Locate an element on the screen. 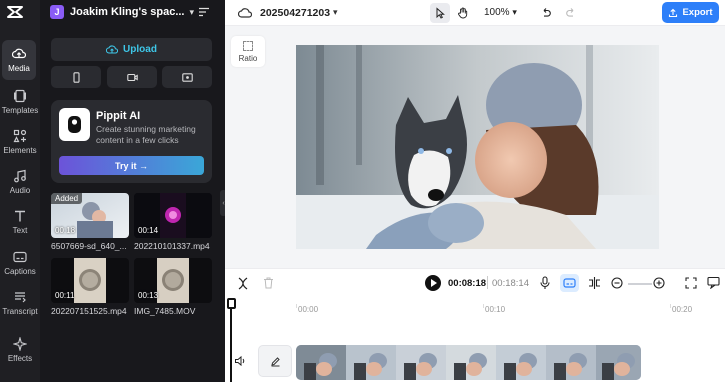  total-time: 00:18:14 is located at coordinates (510, 283).